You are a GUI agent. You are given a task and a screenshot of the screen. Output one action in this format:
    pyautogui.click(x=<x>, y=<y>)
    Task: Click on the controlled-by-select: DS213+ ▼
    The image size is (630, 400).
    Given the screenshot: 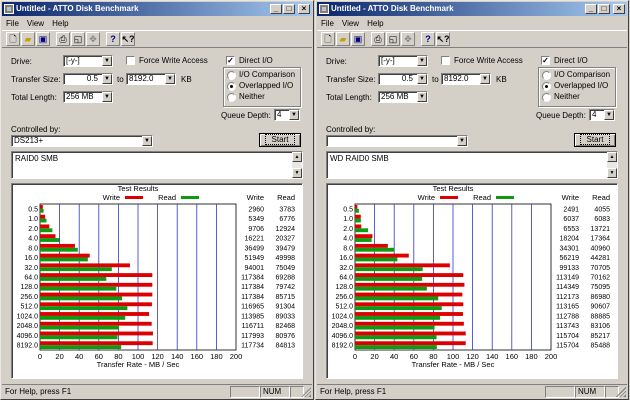 What is the action you would take?
    pyautogui.click(x=82, y=141)
    